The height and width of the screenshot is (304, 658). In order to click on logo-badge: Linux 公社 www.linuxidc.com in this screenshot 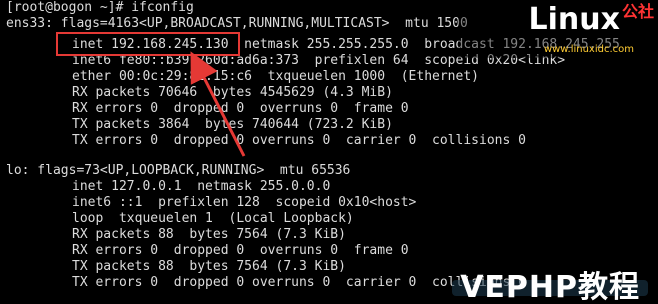, I will do `click(558, 29)`.